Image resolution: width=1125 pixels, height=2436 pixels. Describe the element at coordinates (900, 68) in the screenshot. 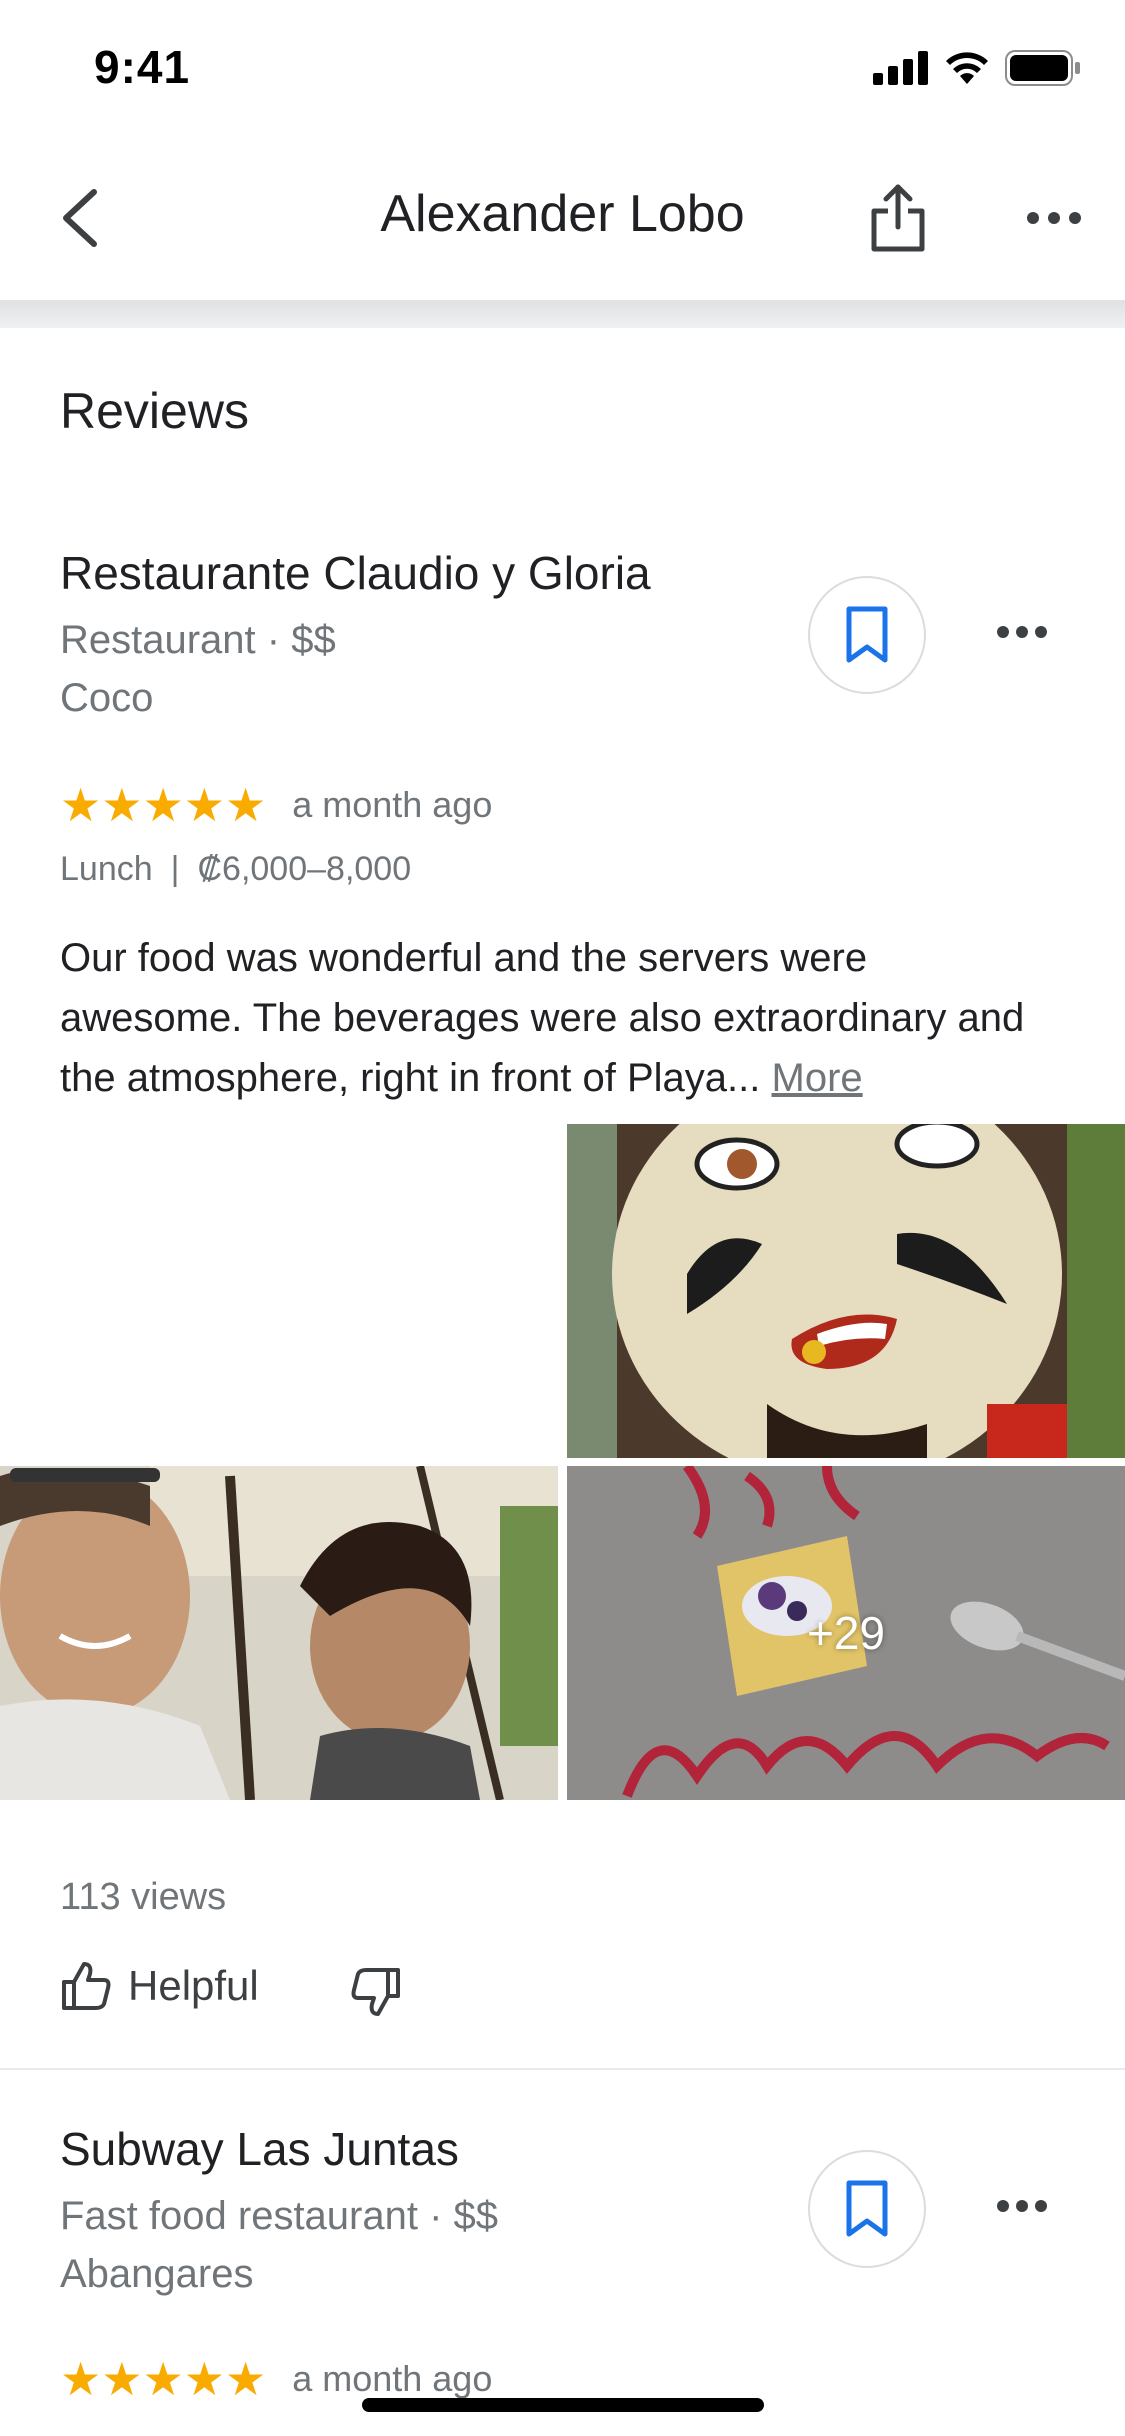

I see `signal-icon` at that location.